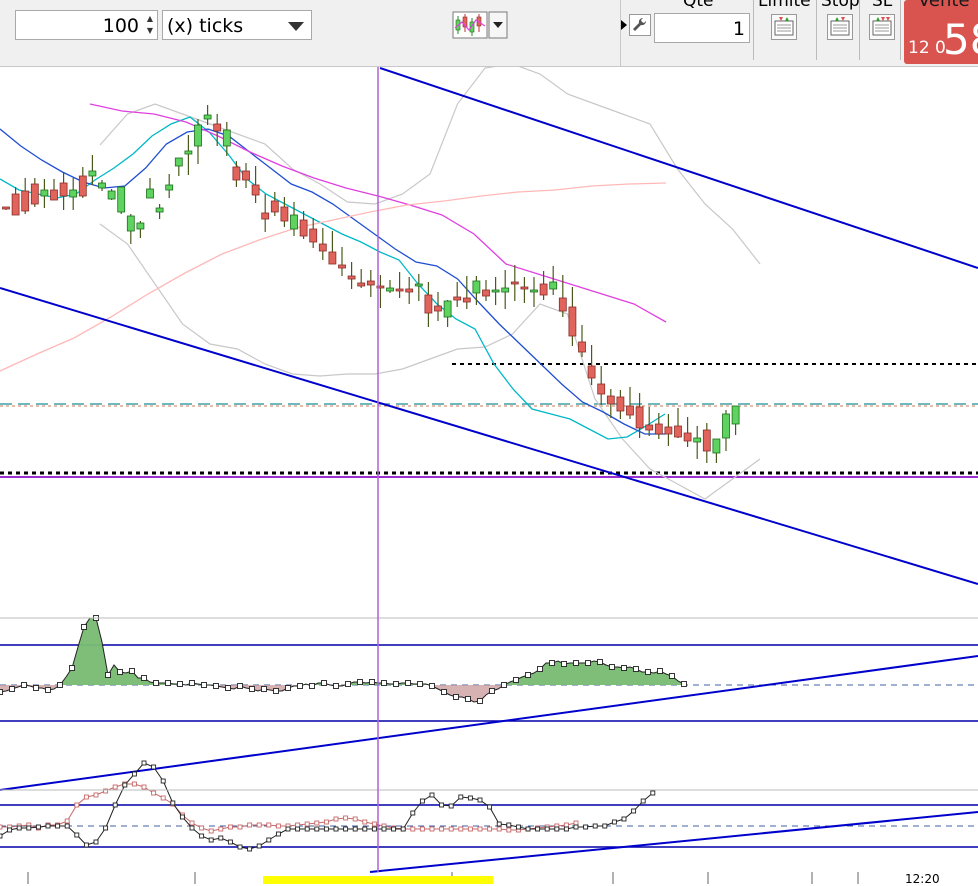 The width and height of the screenshot is (978, 886). What do you see at coordinates (624, 25) in the screenshot?
I see `collapse-panel-arrow-icon` at bounding box center [624, 25].